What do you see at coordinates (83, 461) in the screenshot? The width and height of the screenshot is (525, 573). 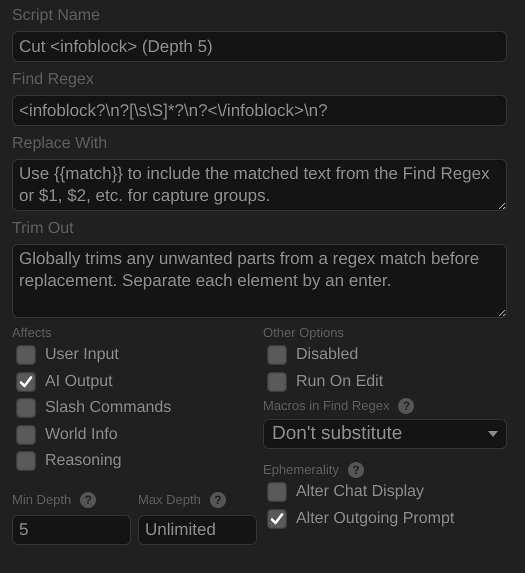 I see `checkbox-label: Reasoning` at bounding box center [83, 461].